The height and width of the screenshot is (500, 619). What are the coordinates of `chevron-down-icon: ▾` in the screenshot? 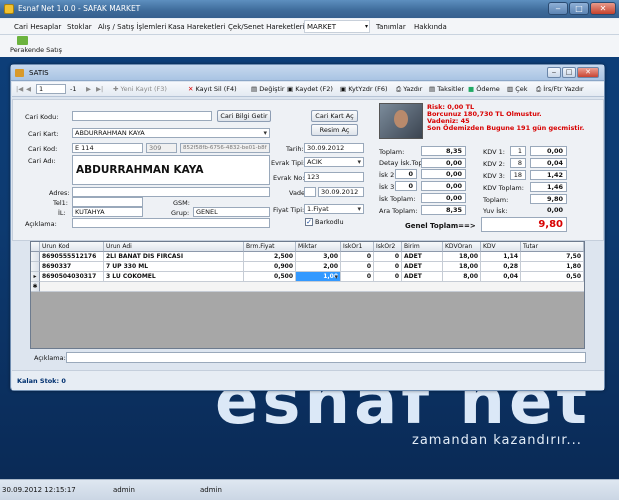 It's located at (366, 27).